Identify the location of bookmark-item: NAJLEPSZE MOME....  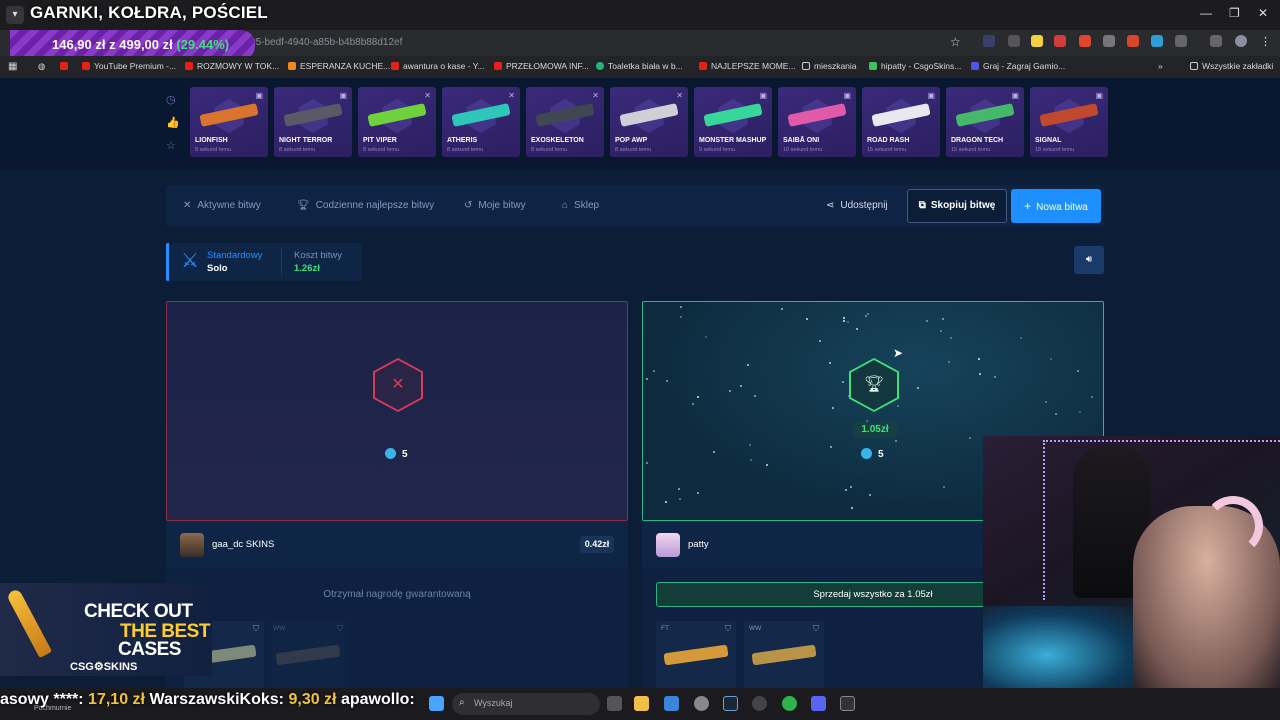
(747, 66).